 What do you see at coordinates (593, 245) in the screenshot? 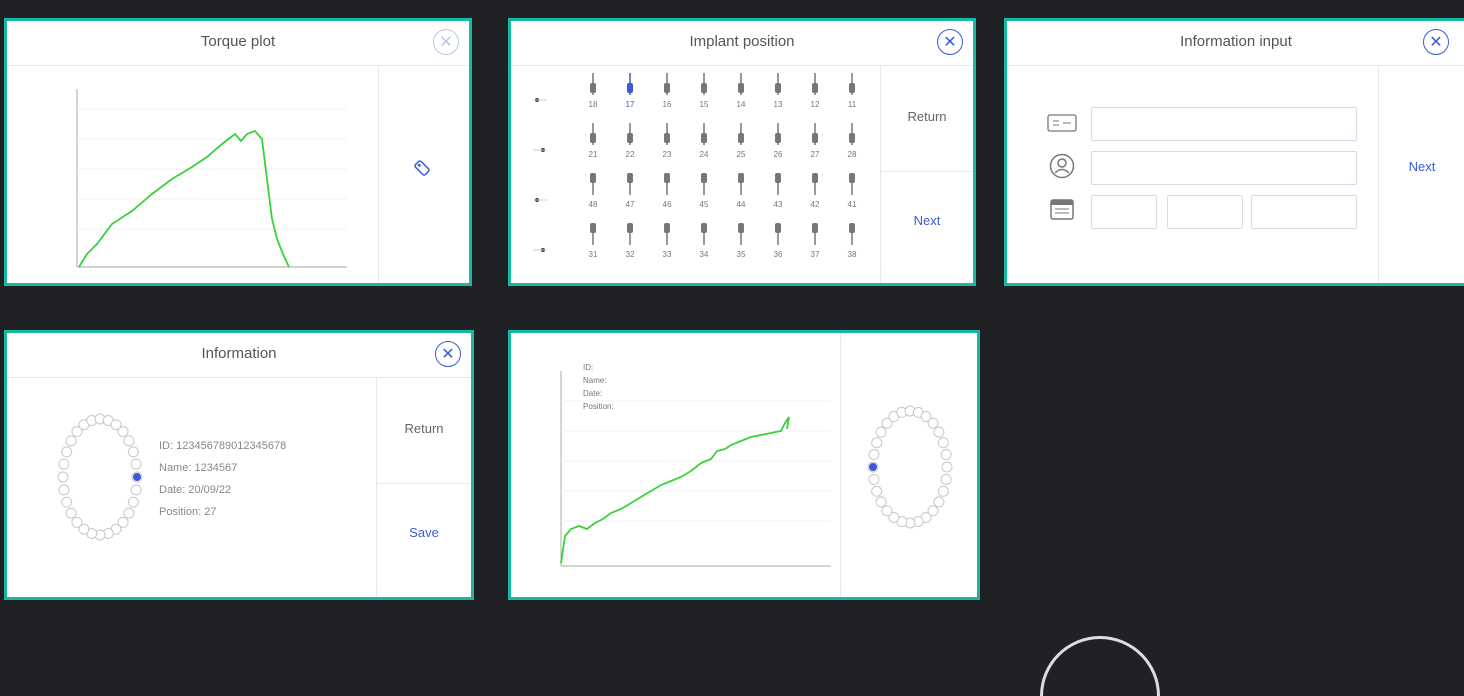
I see `tooth-31: 31` at bounding box center [593, 245].